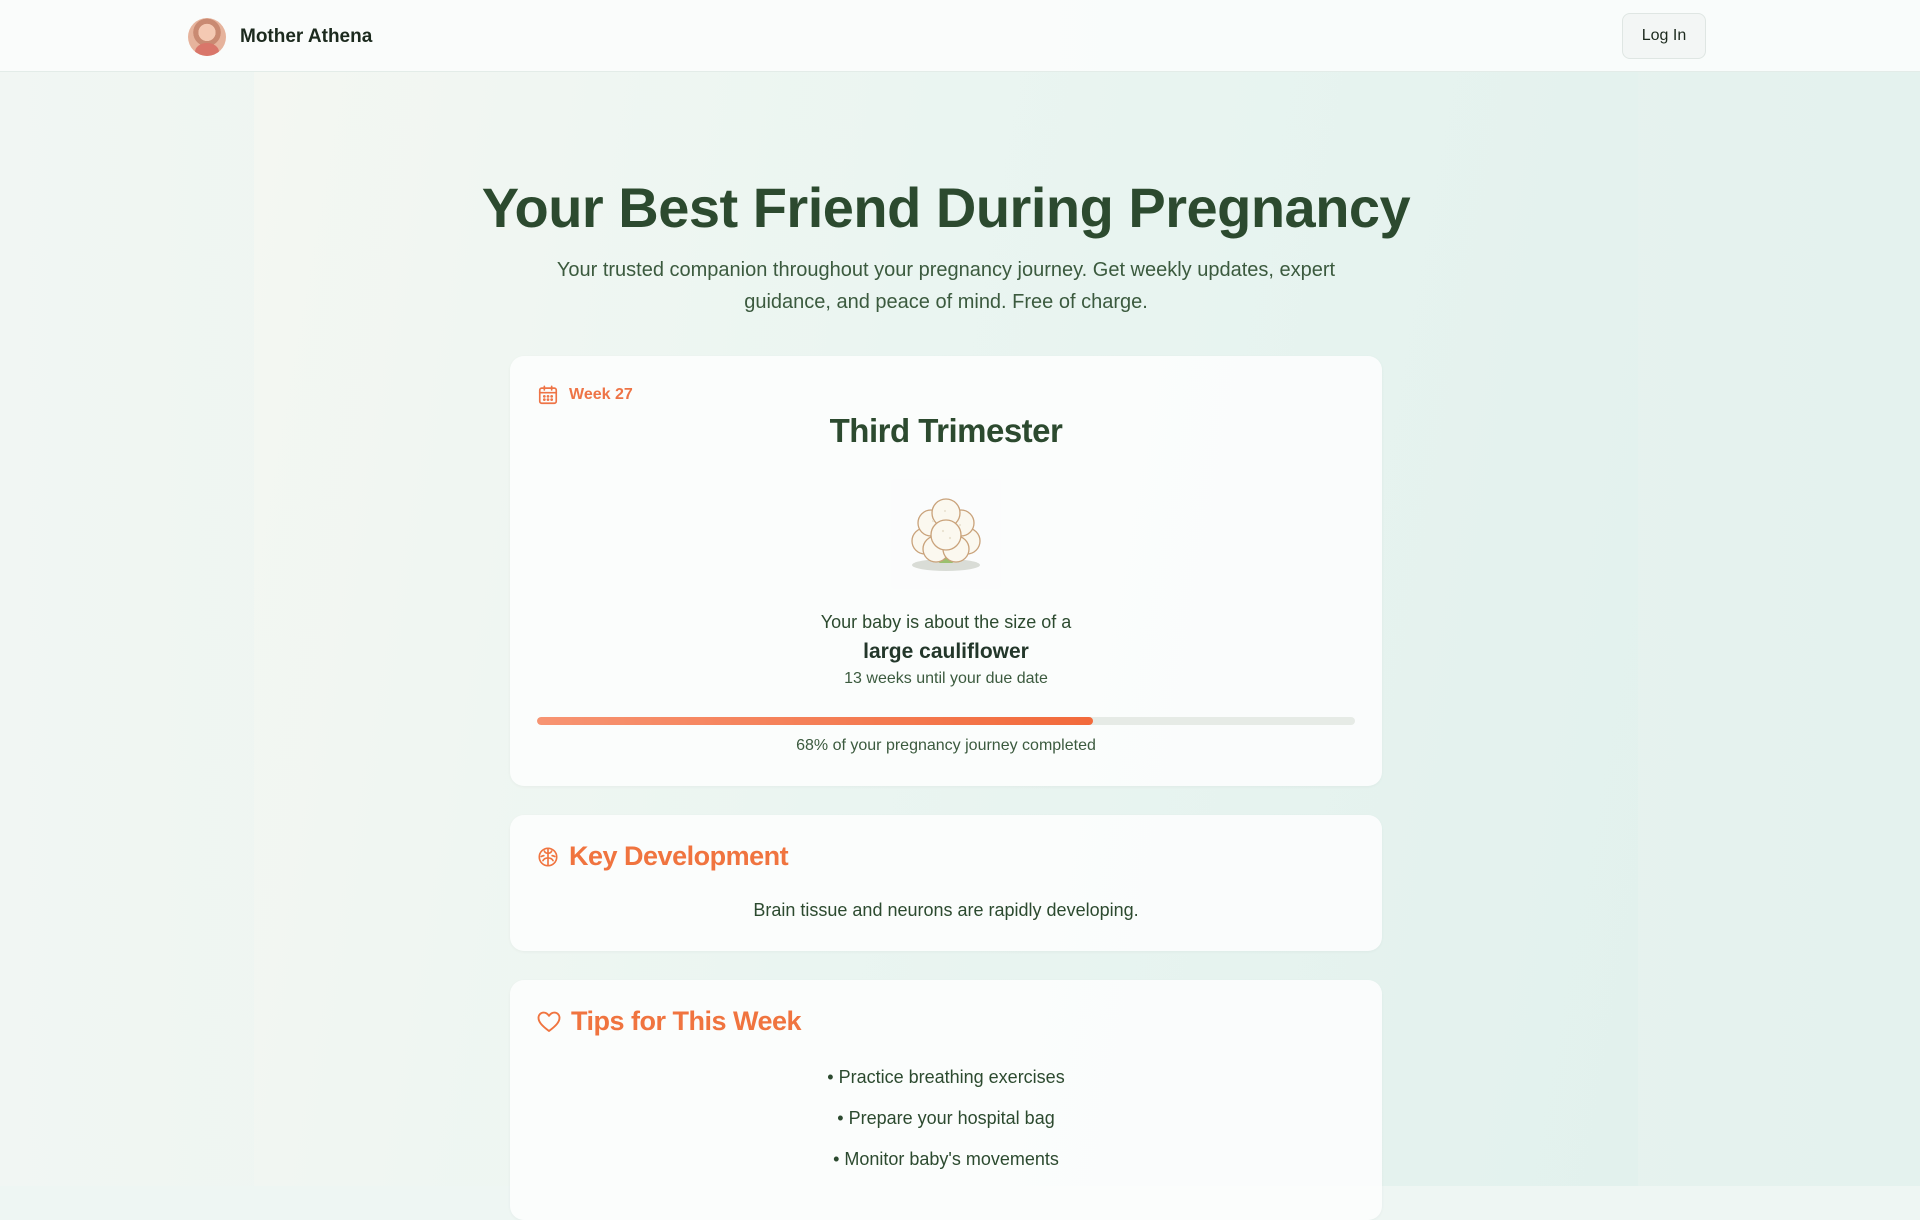  I want to click on progress-label: 68% of your pregnancy journey completed, so click(946, 745).